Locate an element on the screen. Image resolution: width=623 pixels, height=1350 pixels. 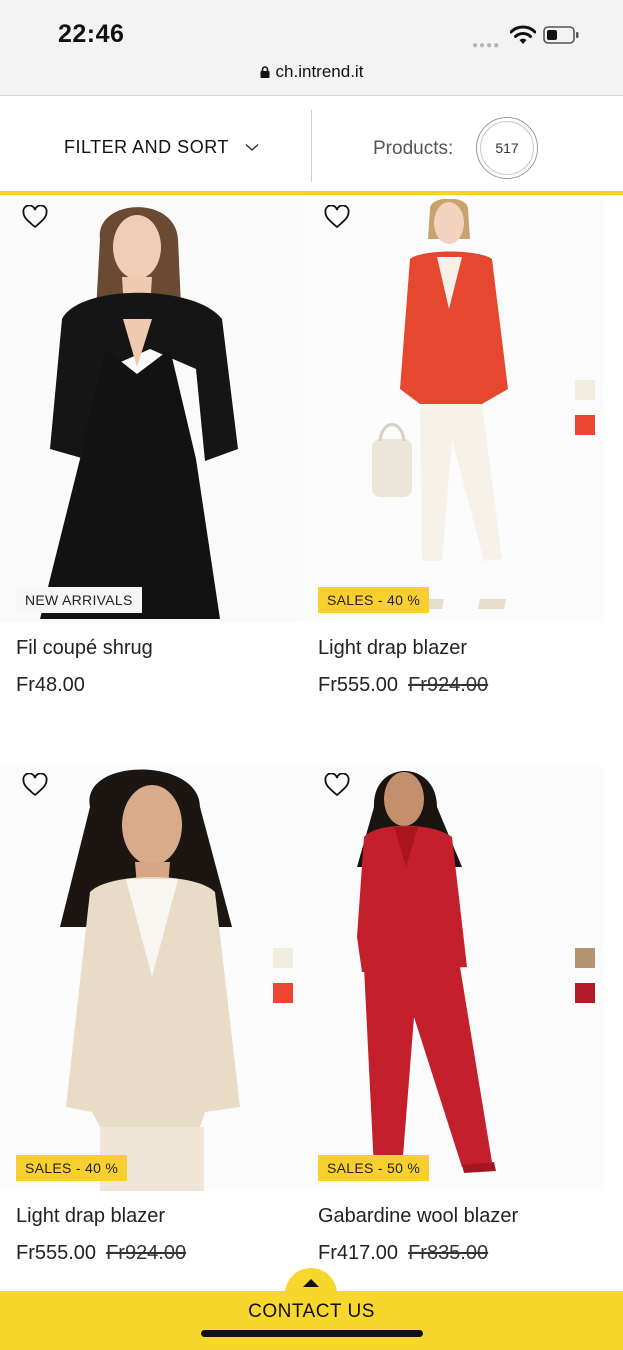
product-price-row: Fr48.00 is located at coordinates (50, 685).